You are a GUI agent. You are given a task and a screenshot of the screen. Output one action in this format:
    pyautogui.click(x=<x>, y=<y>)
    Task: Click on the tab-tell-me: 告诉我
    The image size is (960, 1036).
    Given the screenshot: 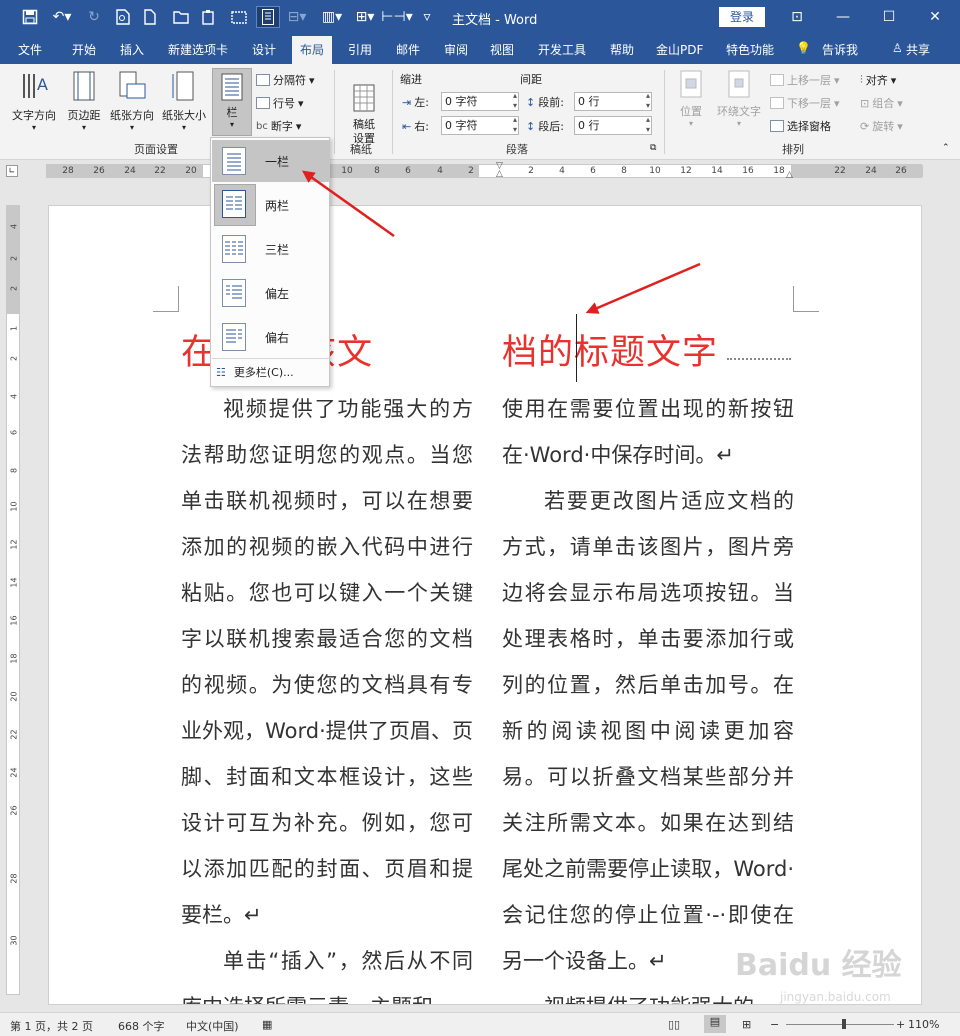 What is the action you would take?
    pyautogui.click(x=840, y=49)
    